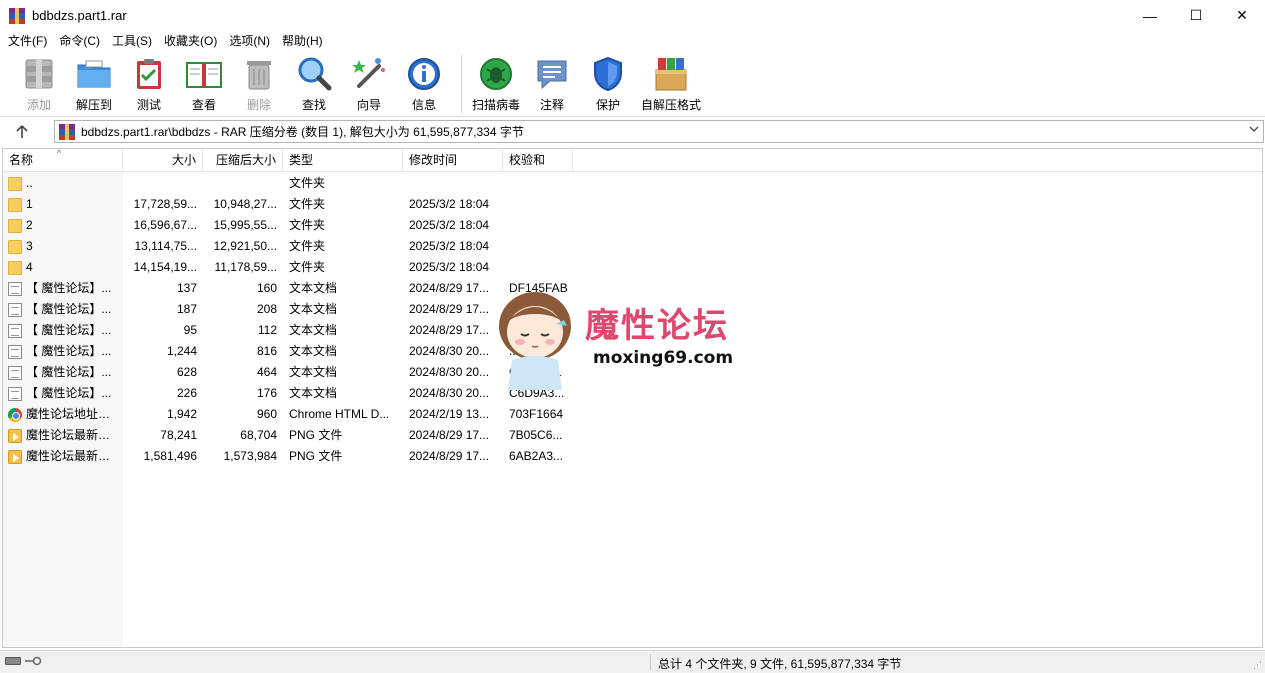 The width and height of the screenshot is (1265, 673). What do you see at coordinates (538, 160) in the screenshot?
I see `header-crc: 校验和` at bounding box center [538, 160].